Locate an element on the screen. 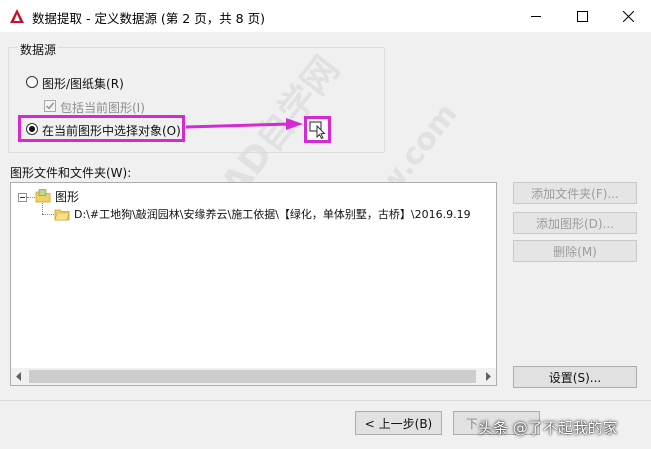 The height and width of the screenshot is (449, 651). scrollbar-thumb is located at coordinates (252, 376).